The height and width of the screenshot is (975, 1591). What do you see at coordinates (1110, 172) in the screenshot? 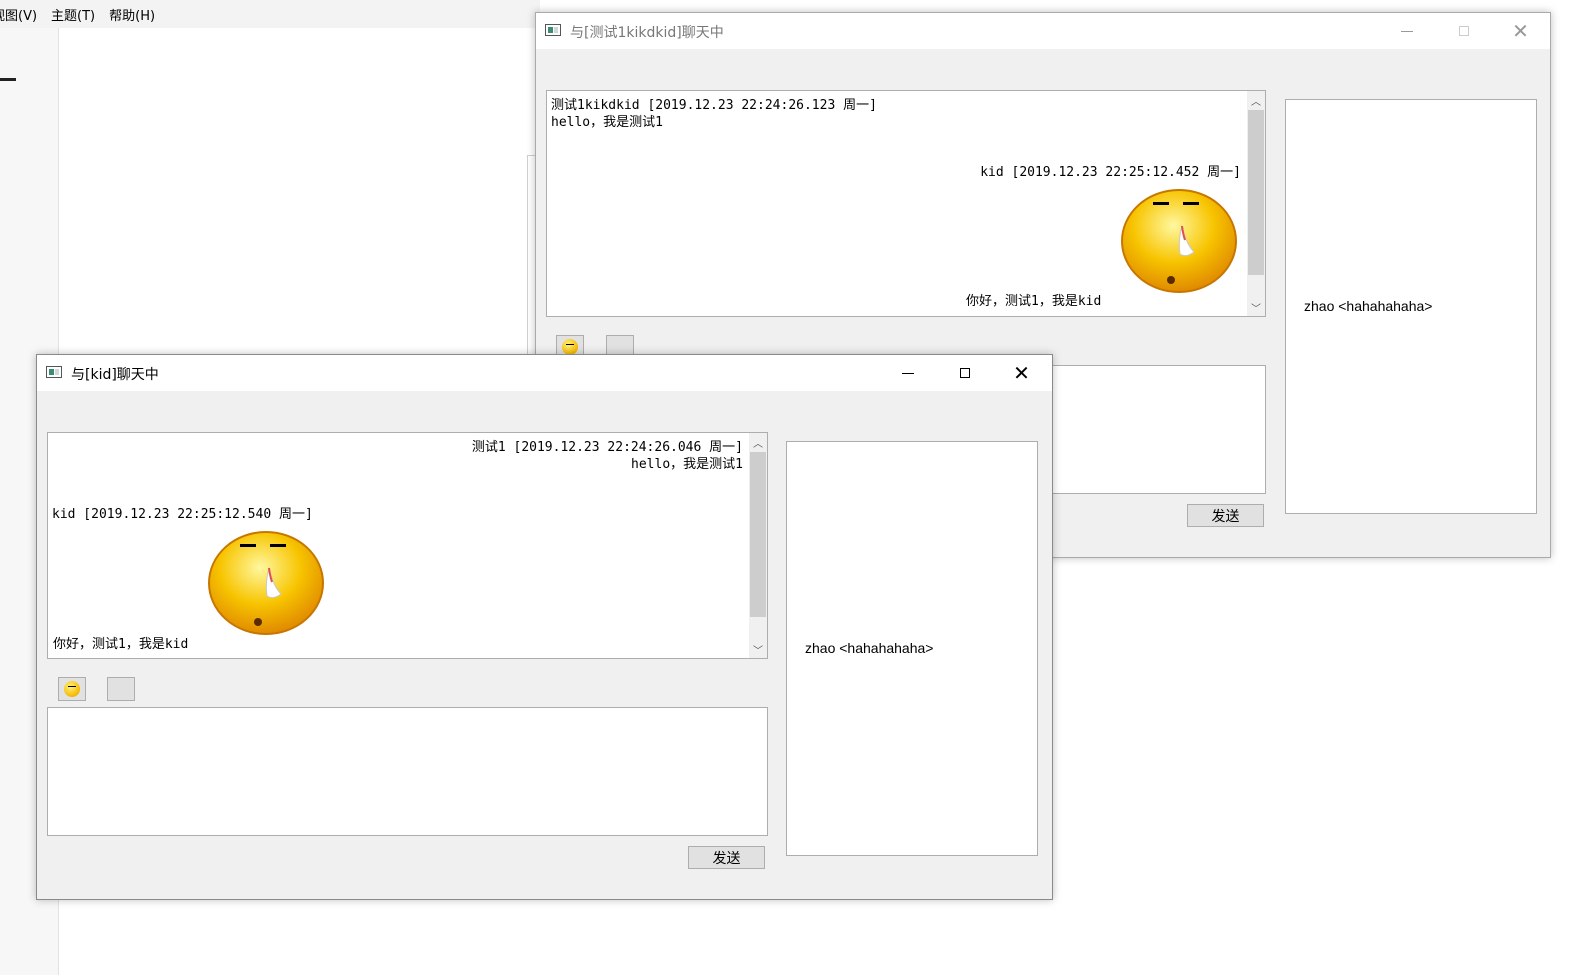
I see `message-header: kid [2019.12.23 22:25:12.452 周一]` at bounding box center [1110, 172].